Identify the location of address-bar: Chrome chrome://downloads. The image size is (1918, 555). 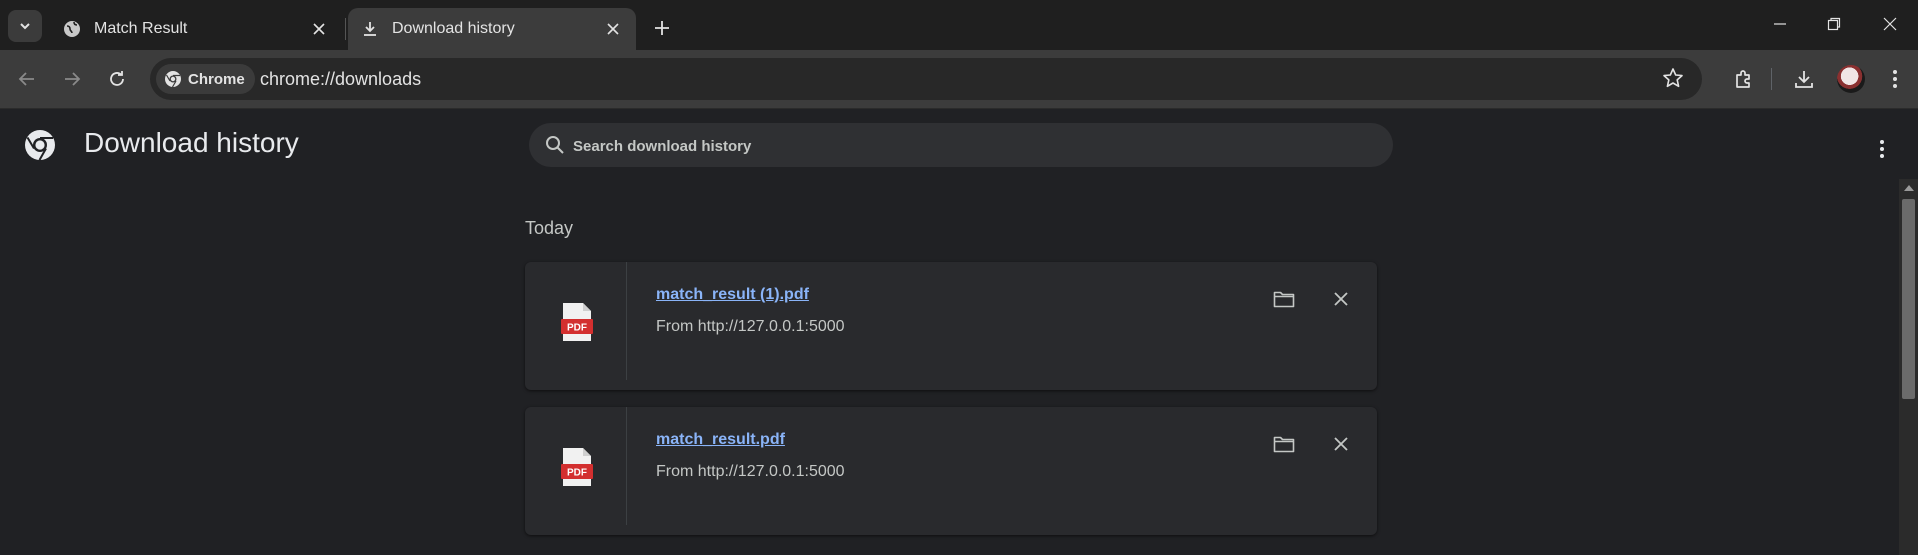
(926, 79).